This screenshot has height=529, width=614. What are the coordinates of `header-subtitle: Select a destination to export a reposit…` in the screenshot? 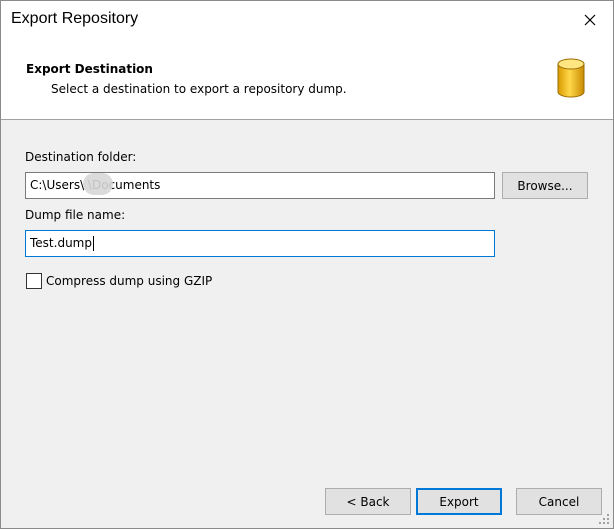 It's located at (199, 89).